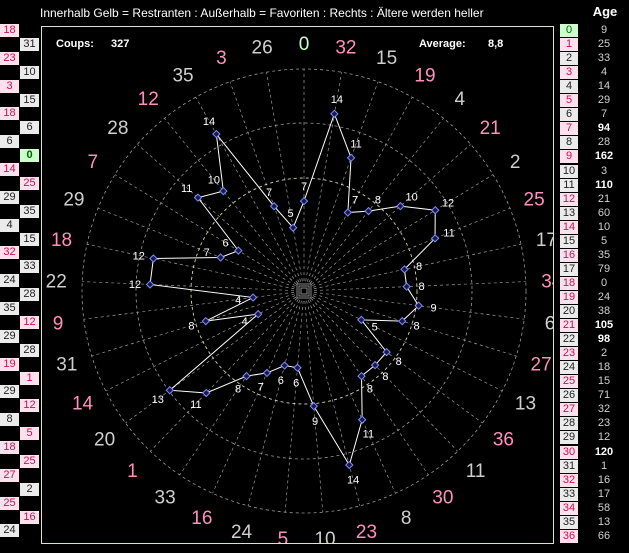  What do you see at coordinates (569, 45) in the screenshot?
I see `age-table-number: 1` at bounding box center [569, 45].